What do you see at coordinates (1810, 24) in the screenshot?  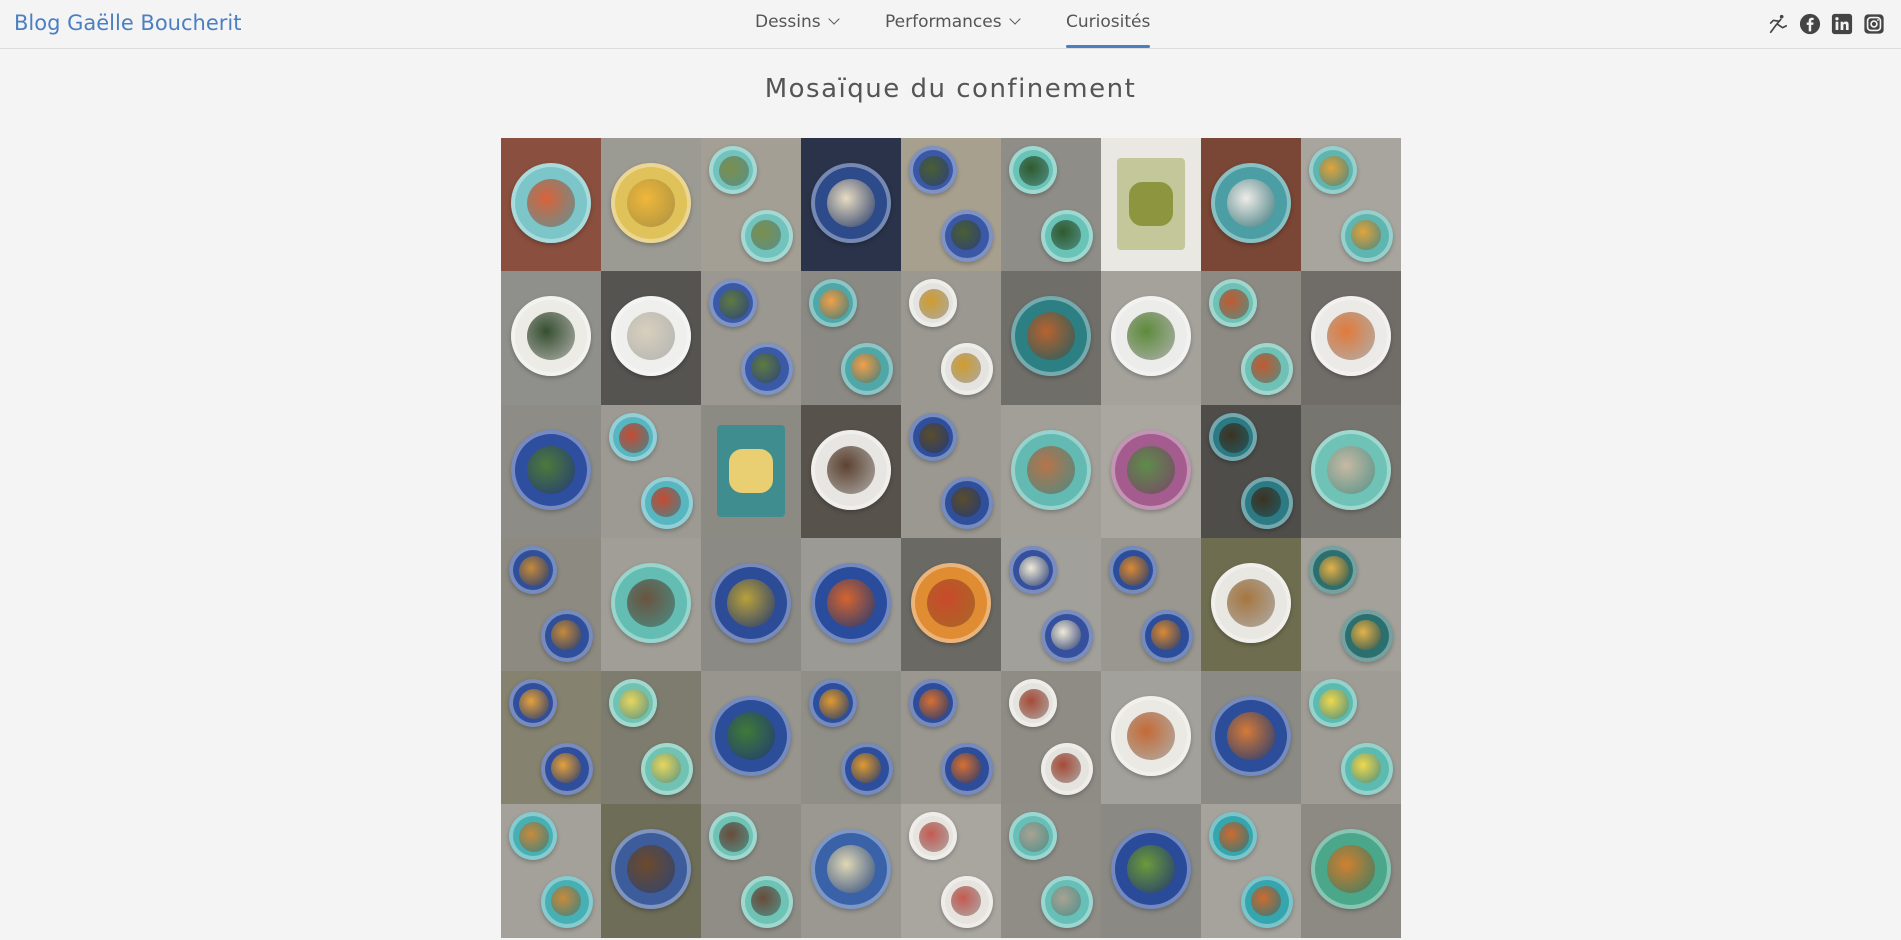 I see `facebook-icon` at bounding box center [1810, 24].